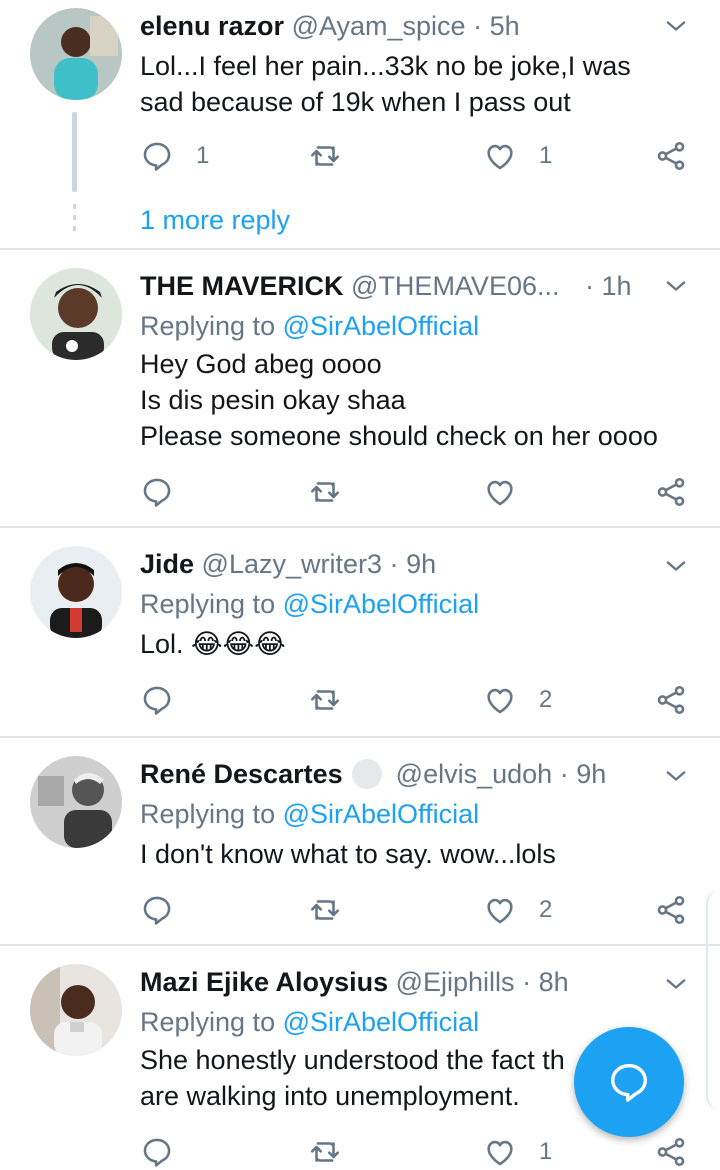  Describe the element at coordinates (420, 492) in the screenshot. I see `tweet-actions` at that location.